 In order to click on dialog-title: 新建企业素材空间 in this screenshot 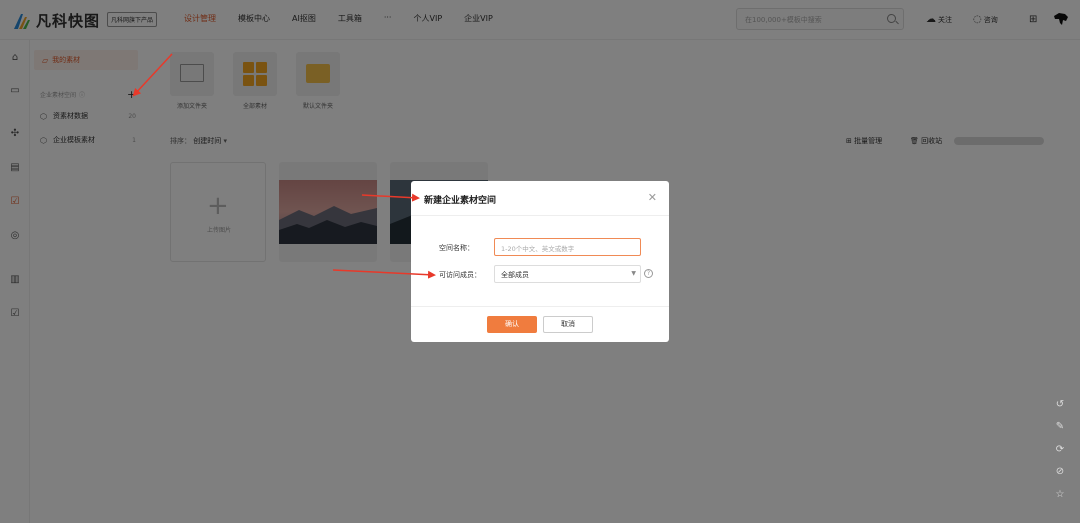, I will do `click(460, 201)`.